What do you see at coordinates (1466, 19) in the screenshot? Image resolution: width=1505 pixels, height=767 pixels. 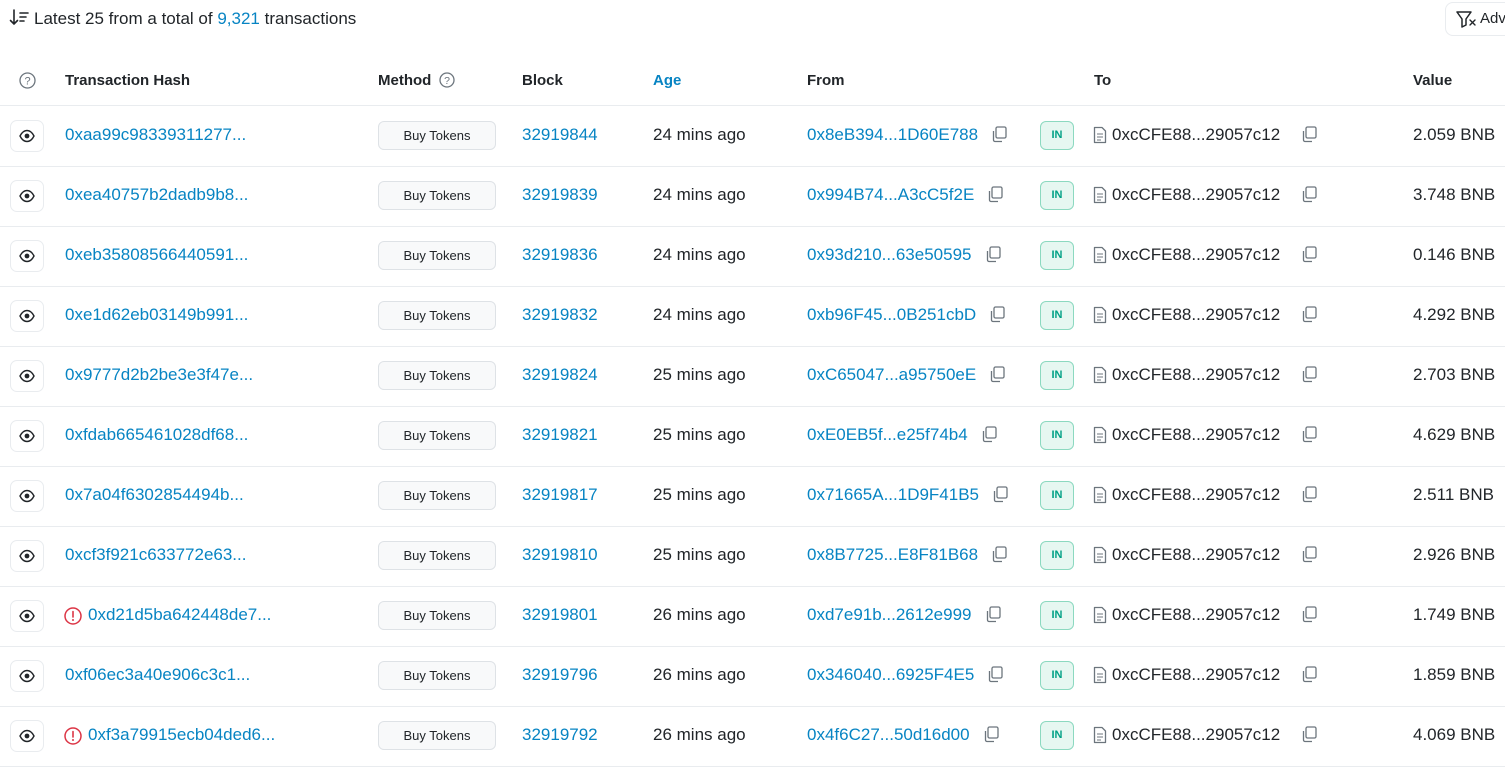 I see `filter-icon` at bounding box center [1466, 19].